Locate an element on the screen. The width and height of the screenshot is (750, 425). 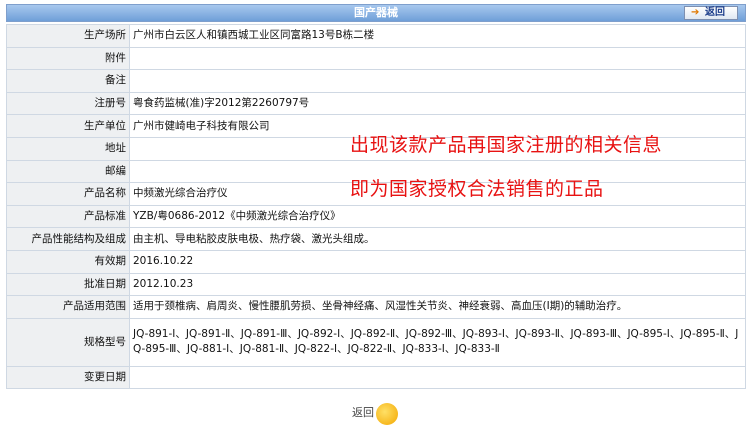
back-button: ➔ 返回 is located at coordinates (711, 13).